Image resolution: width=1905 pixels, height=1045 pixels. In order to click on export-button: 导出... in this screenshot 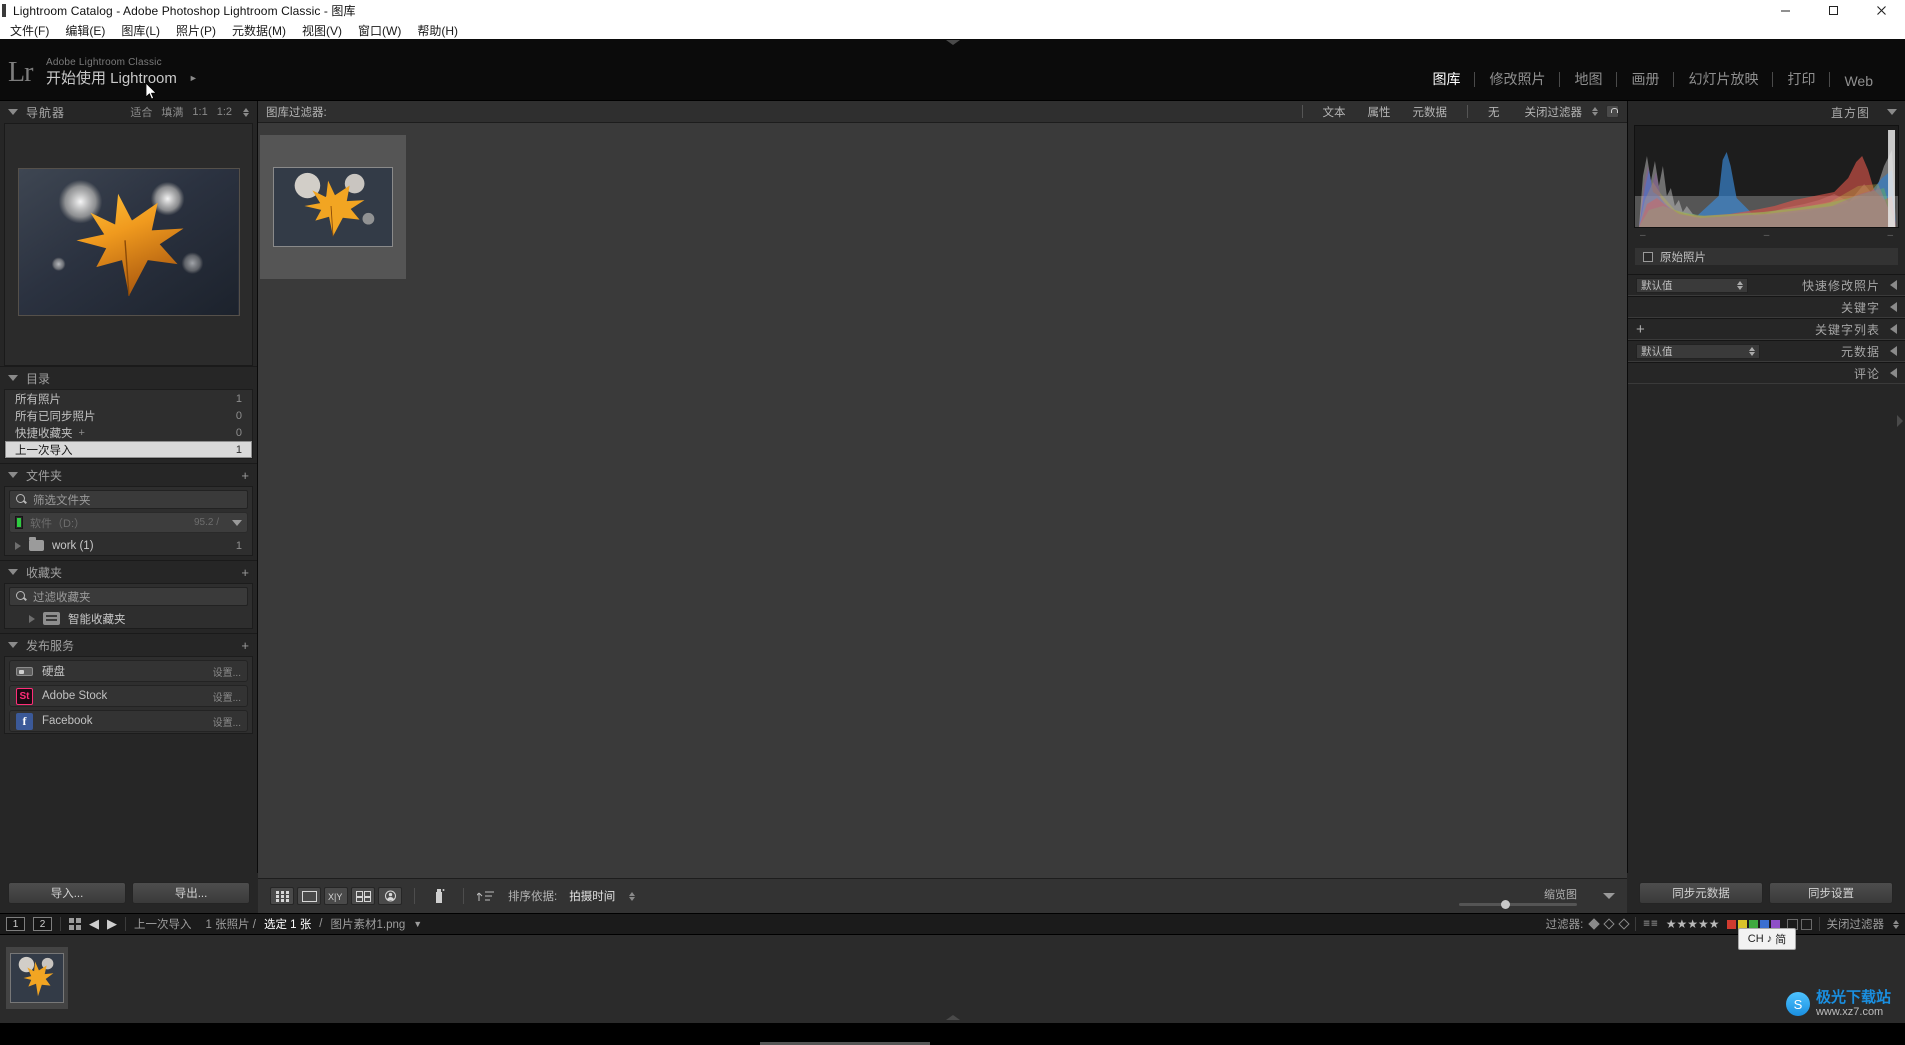, I will do `click(191, 893)`.